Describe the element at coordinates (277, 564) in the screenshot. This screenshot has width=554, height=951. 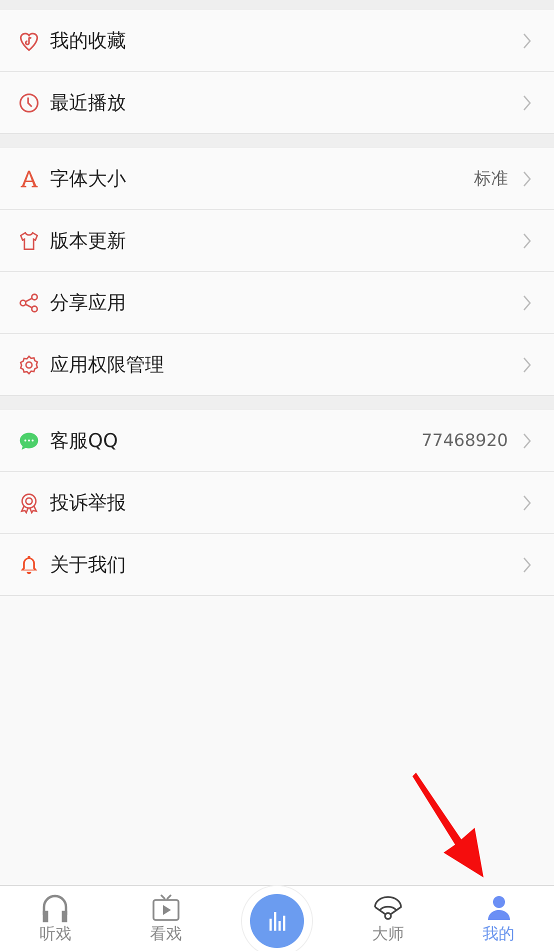
I see `menu-item: 关于我们` at that location.